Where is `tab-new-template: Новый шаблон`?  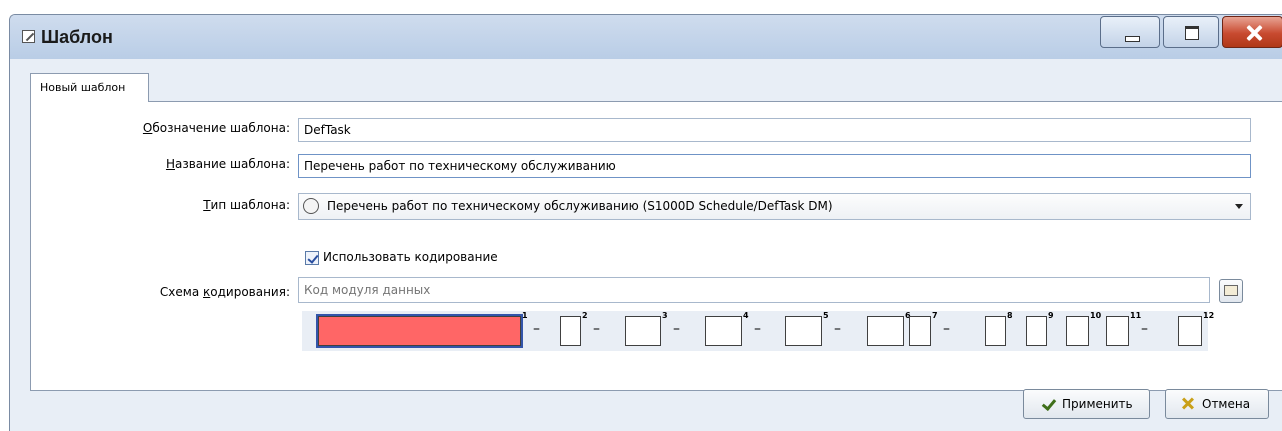 tab-new-template: Новый шаблон is located at coordinates (89, 87).